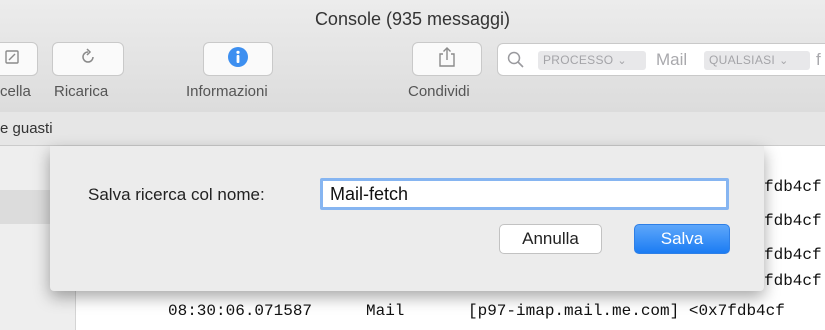 Image resolution: width=825 pixels, height=330 pixels. I want to click on process-token: PROCESSO ⌄, so click(592, 60).